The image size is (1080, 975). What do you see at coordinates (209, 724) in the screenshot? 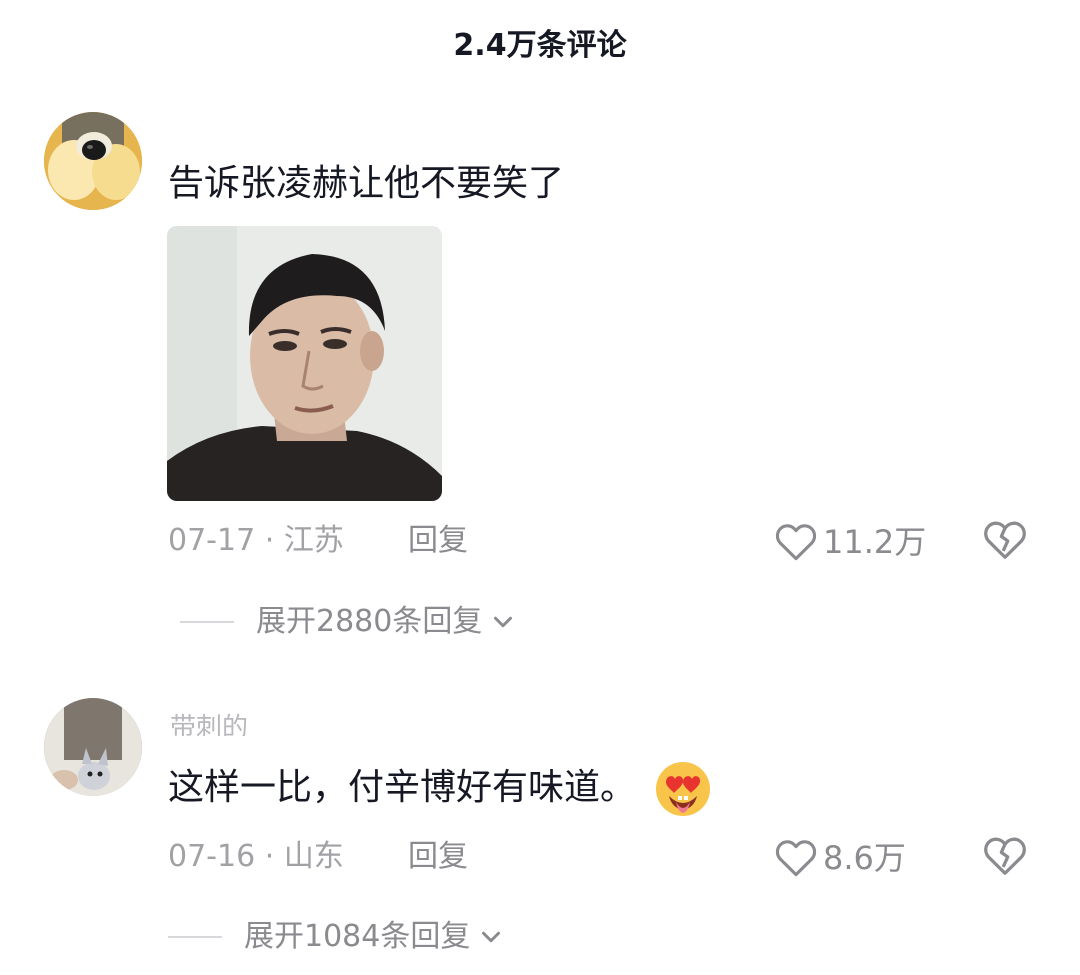
I see `comment-username: 带刺的` at bounding box center [209, 724].